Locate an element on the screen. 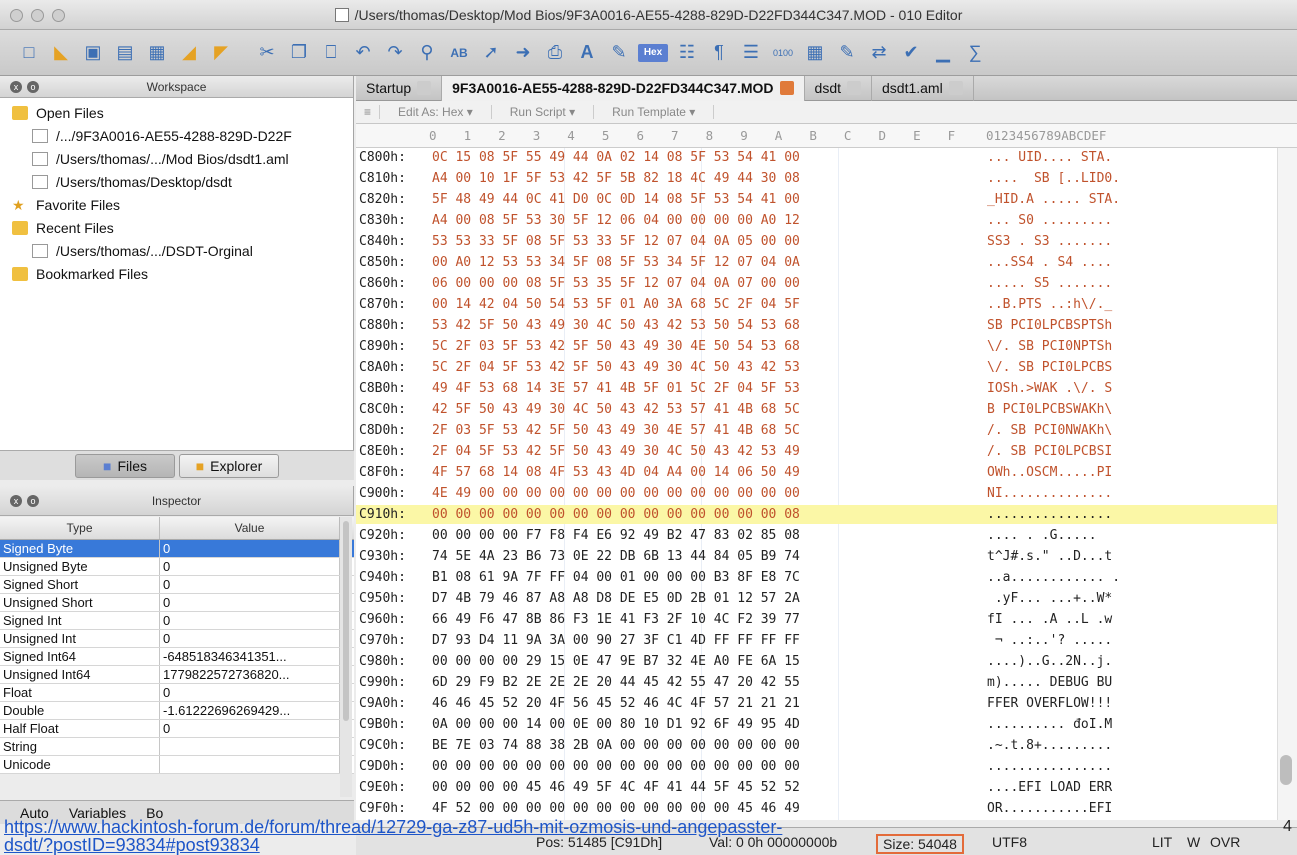 This screenshot has width=1297, height=855. hex-row-ascii: .......... đoI.M is located at coordinates (1073, 724).